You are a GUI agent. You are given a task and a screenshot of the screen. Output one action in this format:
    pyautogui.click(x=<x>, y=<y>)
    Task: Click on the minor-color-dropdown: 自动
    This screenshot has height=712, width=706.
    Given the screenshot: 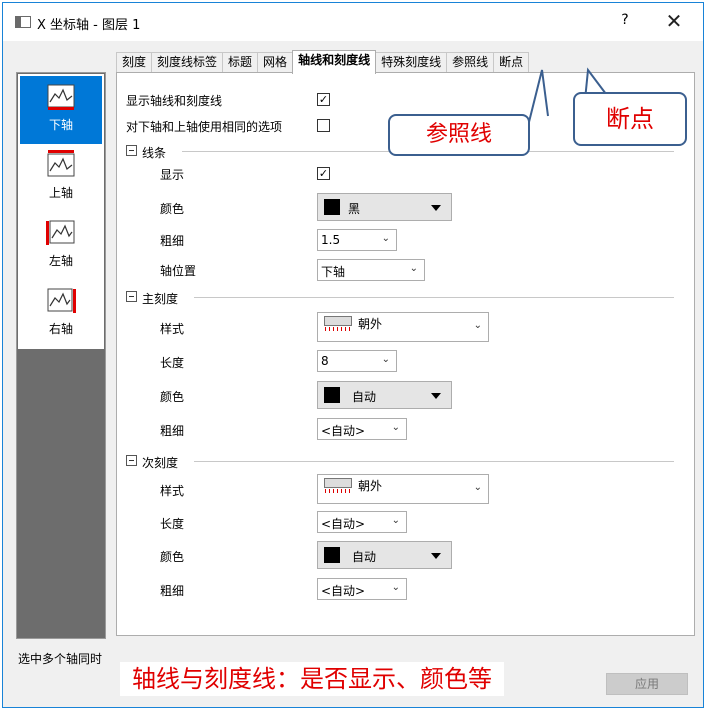 What is the action you would take?
    pyautogui.click(x=384, y=555)
    